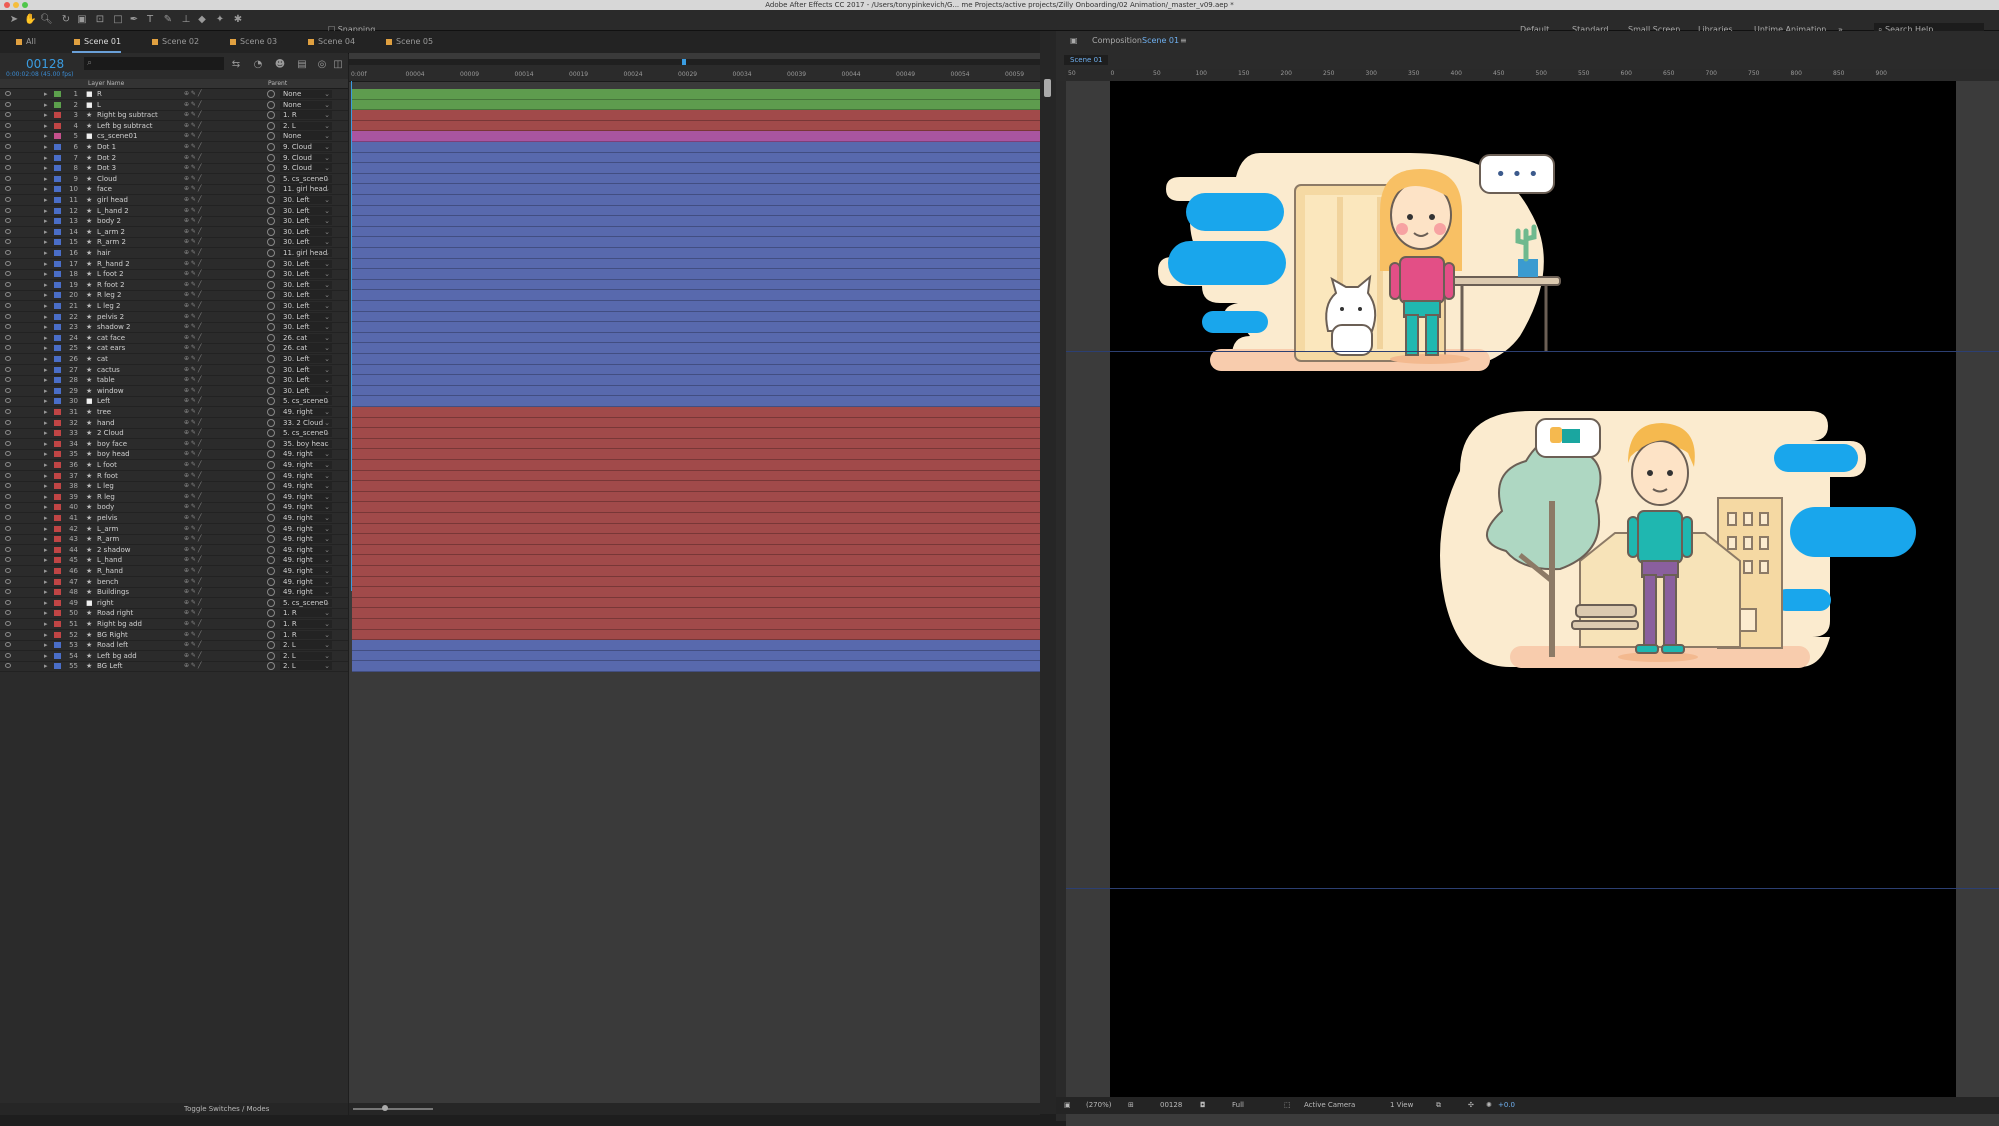 The width and height of the screenshot is (1999, 1126). What do you see at coordinates (174, 42) in the screenshot?
I see `tab-scene-02: Scene 02` at bounding box center [174, 42].